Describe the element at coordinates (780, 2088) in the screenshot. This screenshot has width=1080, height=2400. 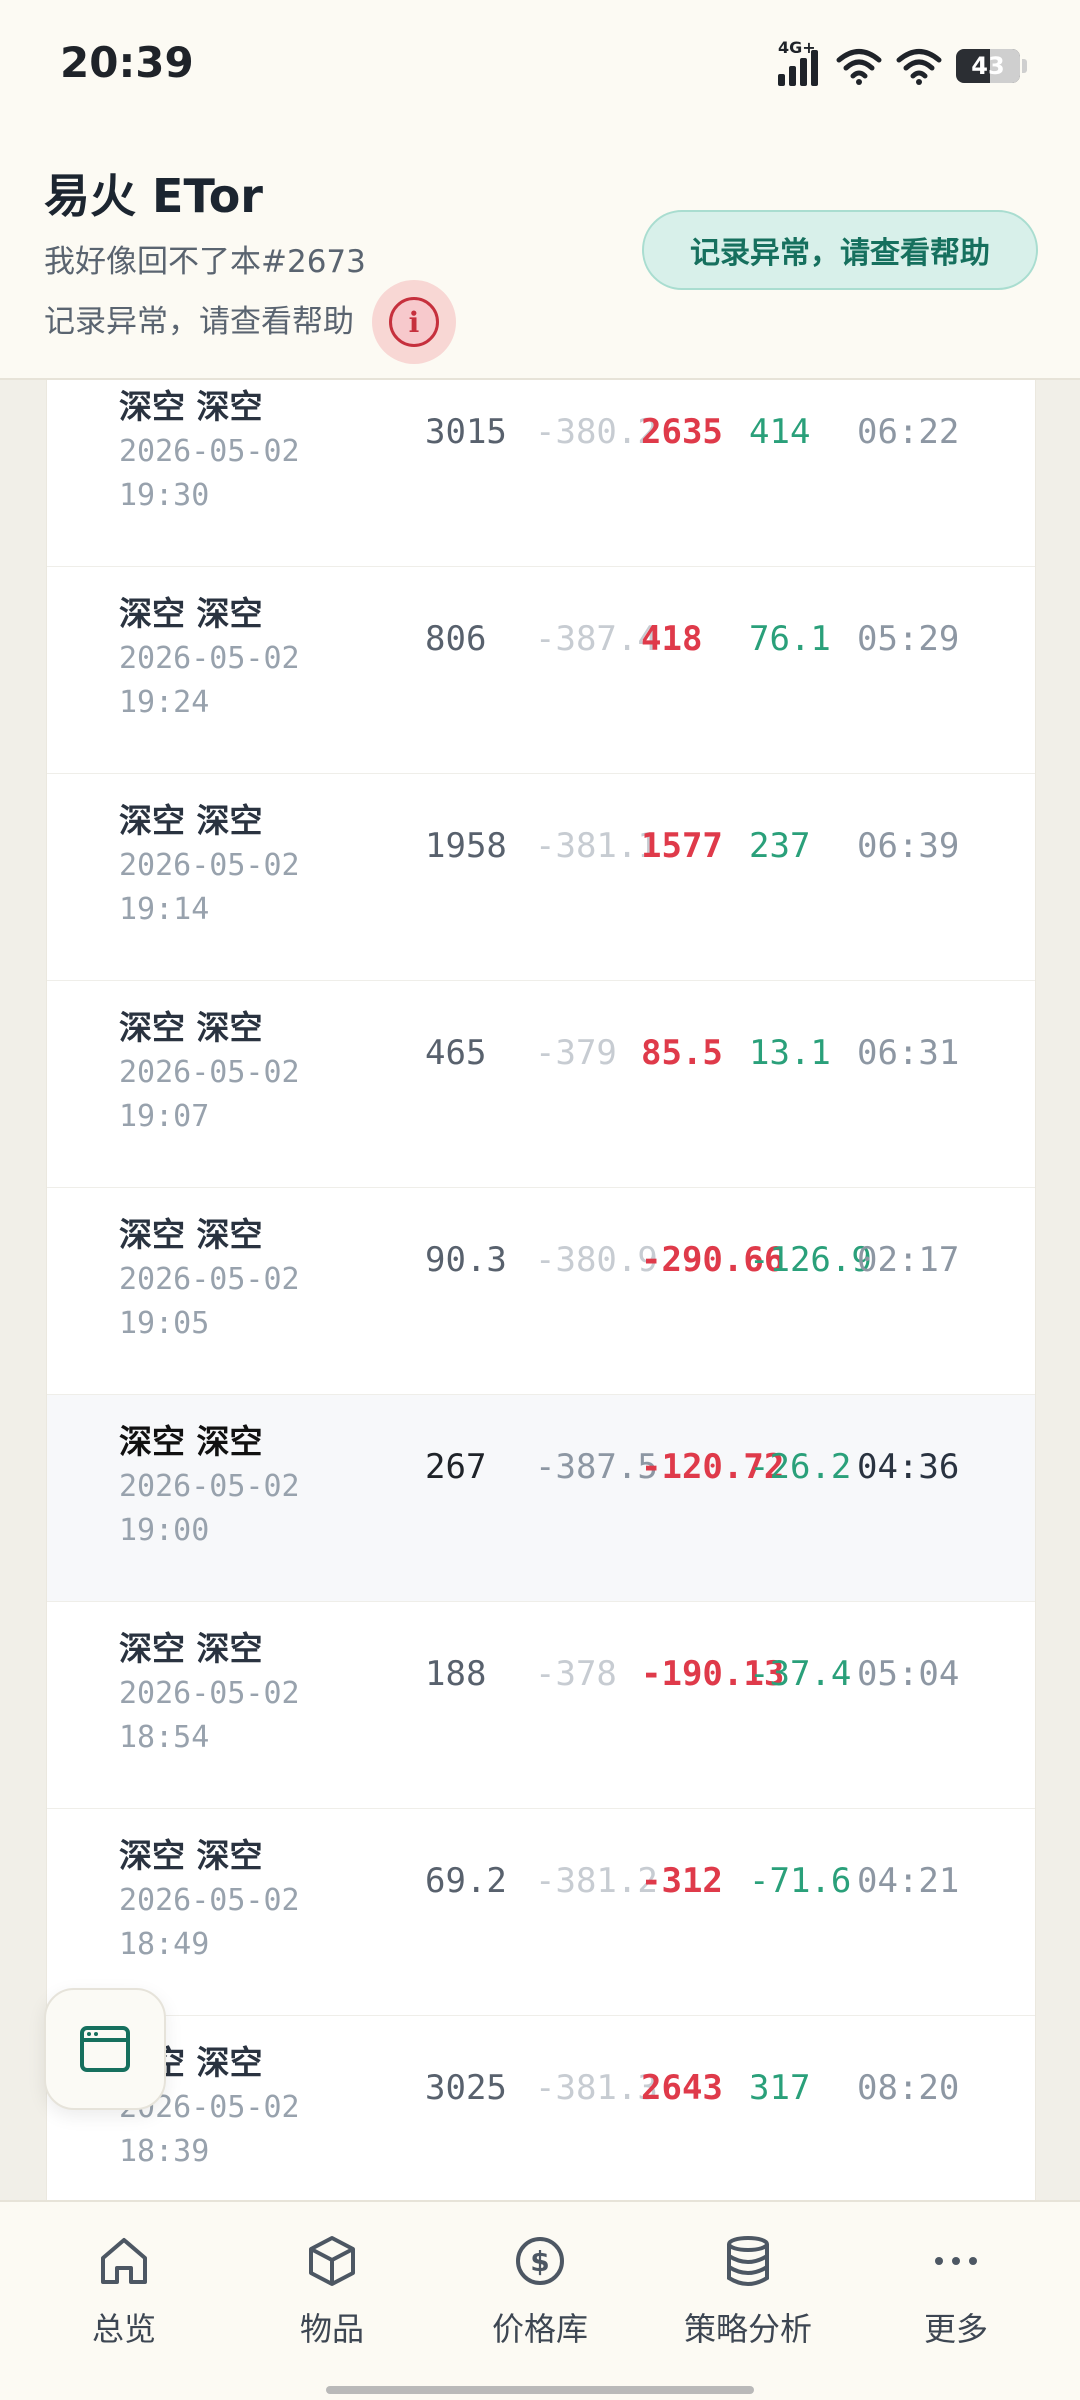
I see `record-value-4: 317` at that location.